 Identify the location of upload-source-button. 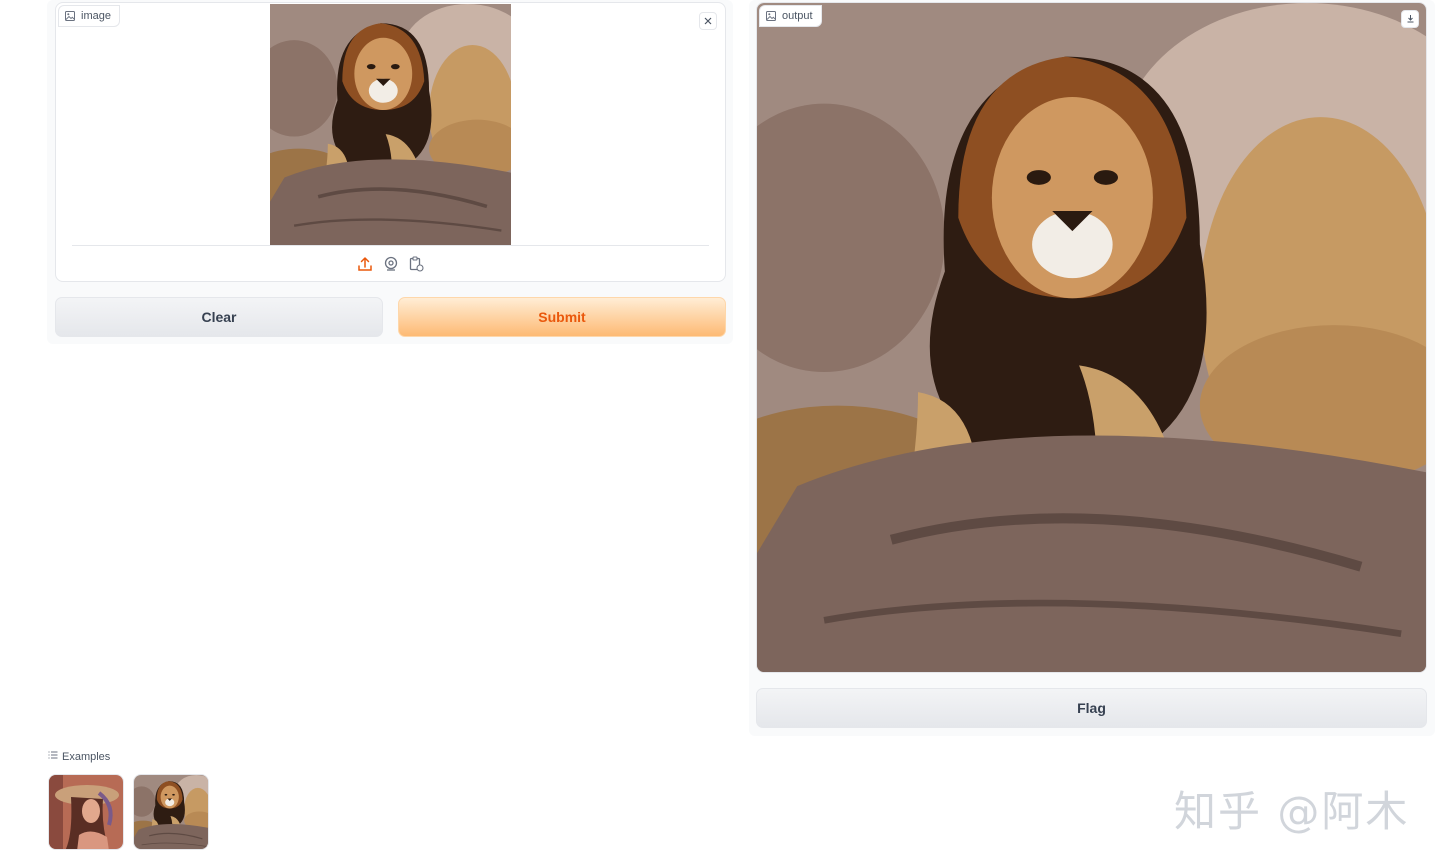
(365, 264).